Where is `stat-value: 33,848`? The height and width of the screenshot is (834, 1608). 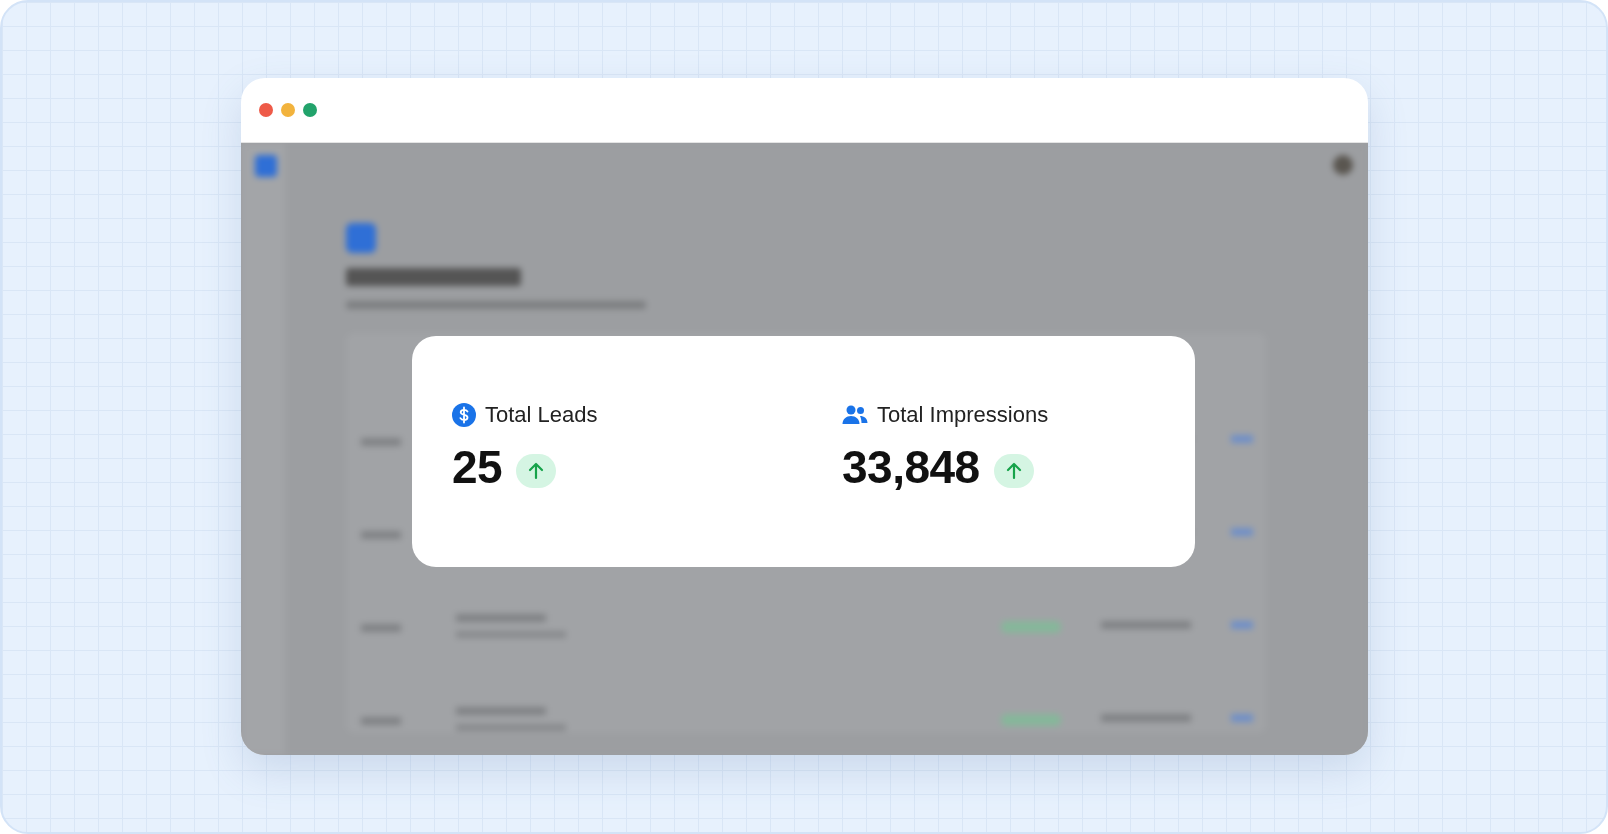
stat-value: 33,848 is located at coordinates (911, 467).